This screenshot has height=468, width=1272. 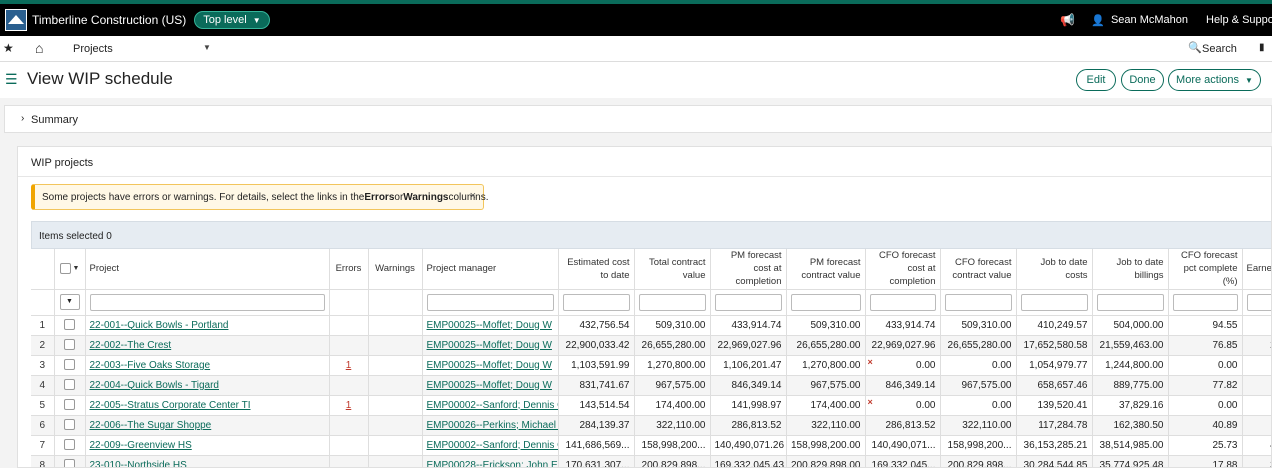 I want to click on col-project-manager: Project manager, so click(x=490, y=269).